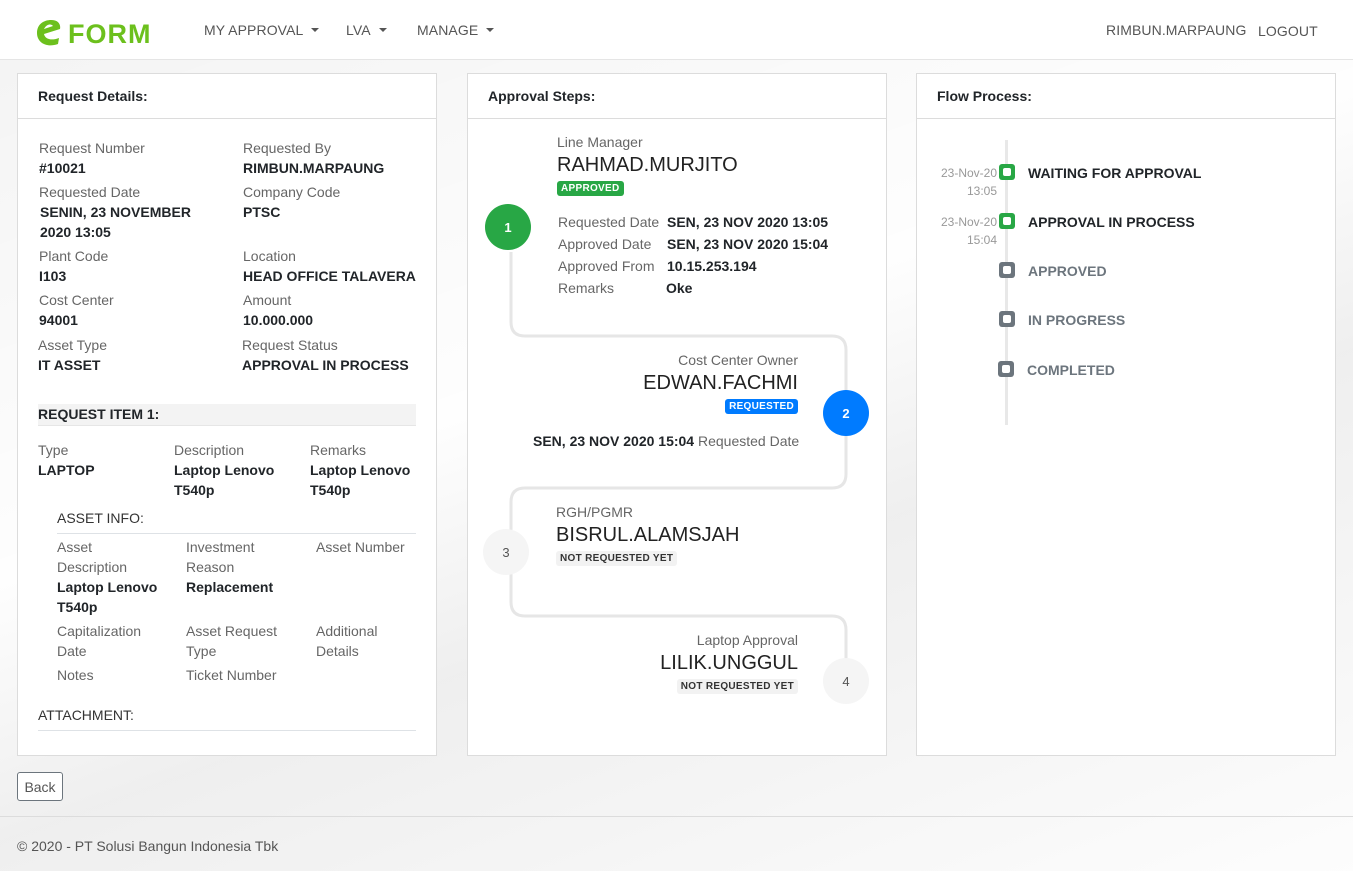  I want to click on item-description-value-line2: T540p, so click(194, 490).